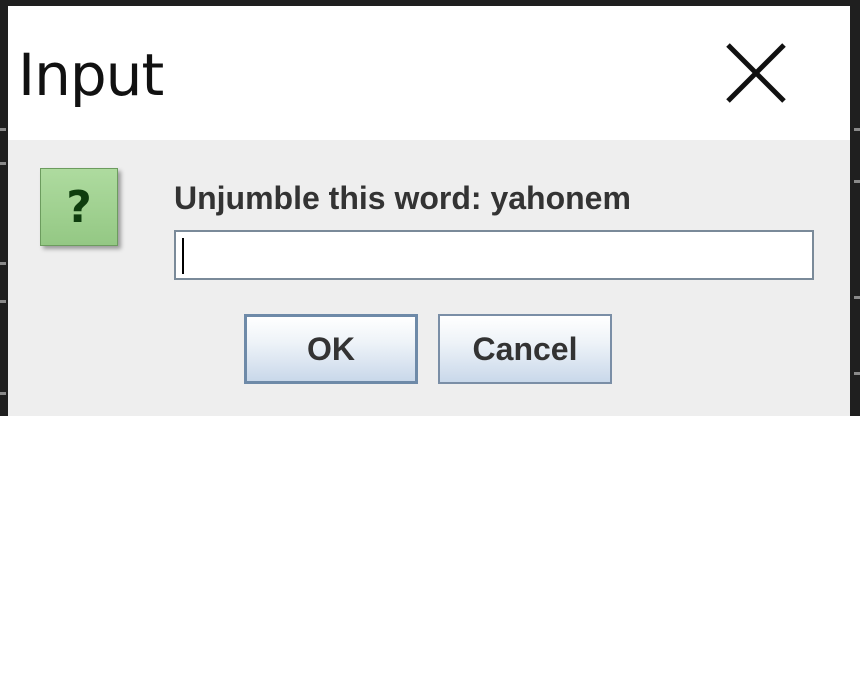 This screenshot has width=860, height=675. Describe the element at coordinates (183, 256) in the screenshot. I see `text-caret` at that location.